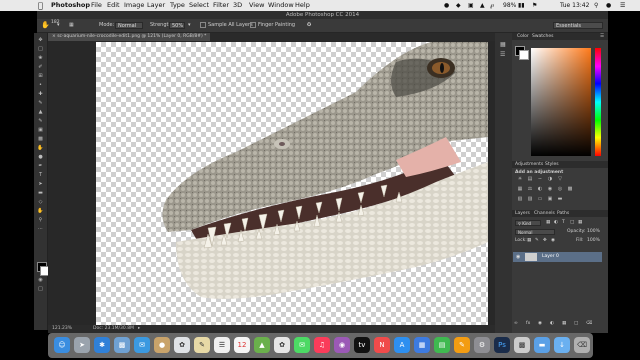  I want to click on filter-shape-icon: □, so click(572, 223).